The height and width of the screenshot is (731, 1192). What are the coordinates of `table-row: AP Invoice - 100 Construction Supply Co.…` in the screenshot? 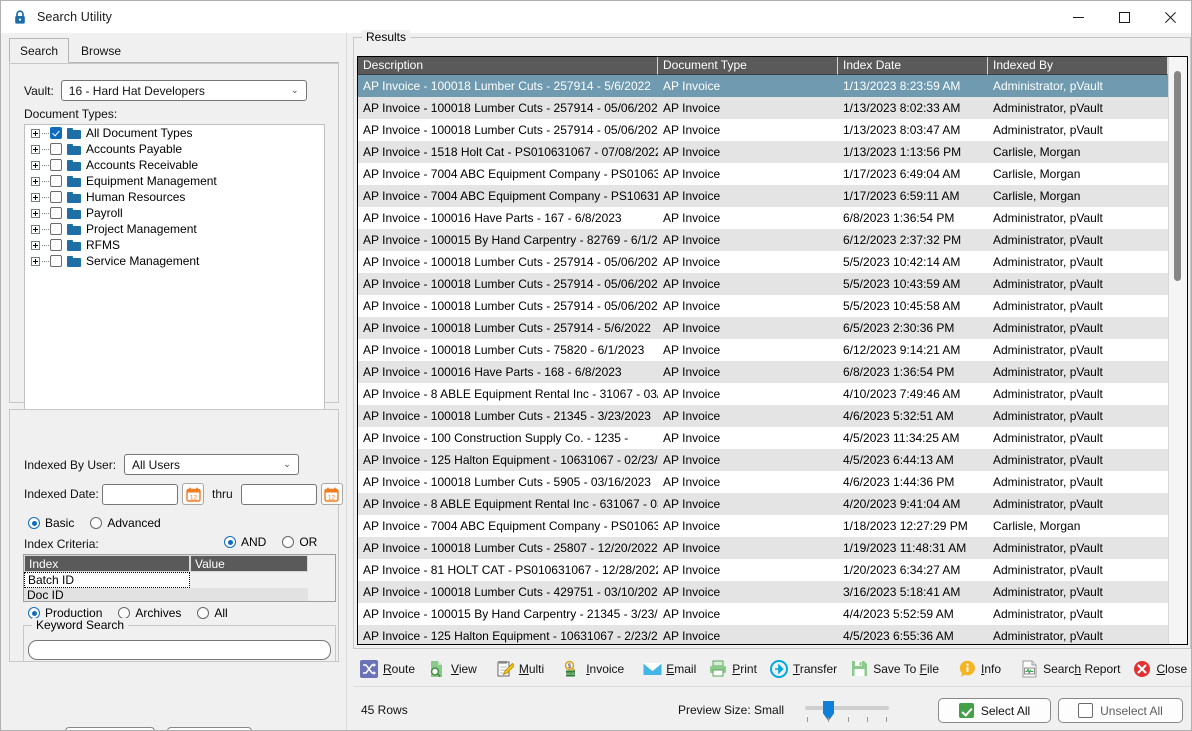 It's located at (763, 438).